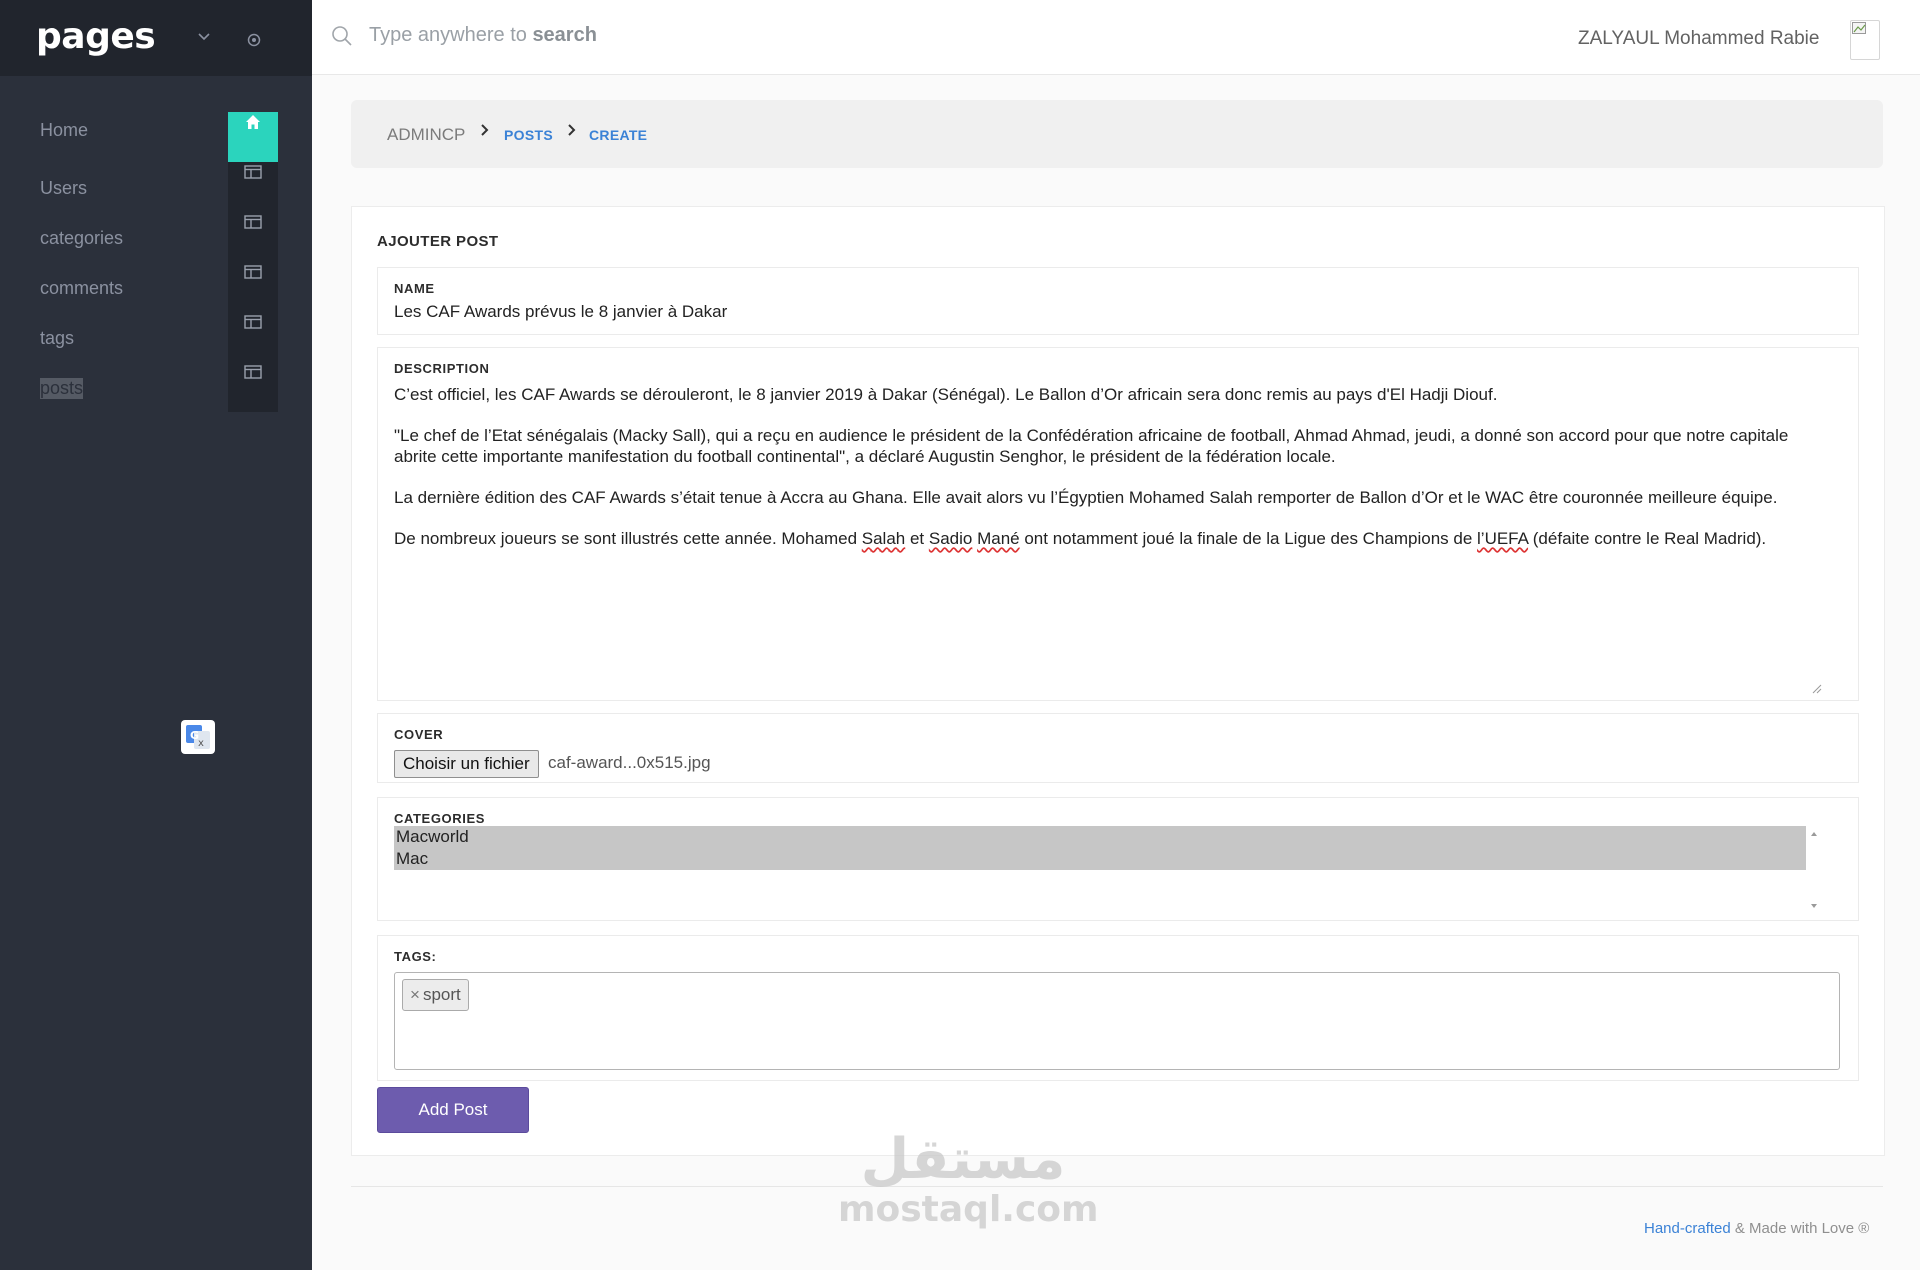 The height and width of the screenshot is (1270, 1920). Describe the element at coordinates (1687, 1228) in the screenshot. I see `footer-link: Hand-crafted` at that location.